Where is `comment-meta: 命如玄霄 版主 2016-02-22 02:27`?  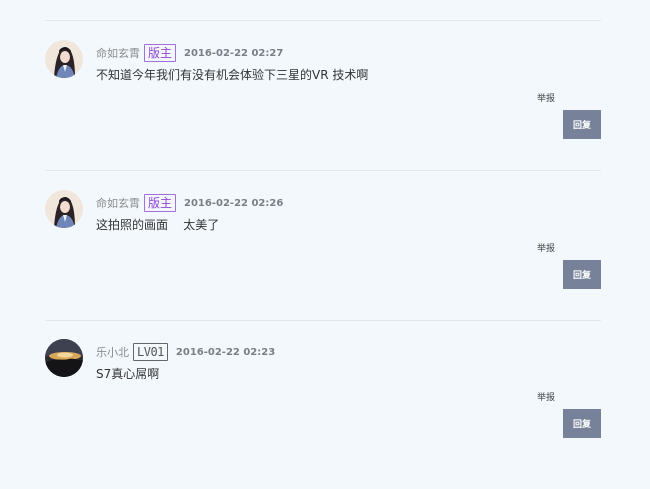 comment-meta: 命如玄霄 版主 2016-02-22 02:27 is located at coordinates (189, 53).